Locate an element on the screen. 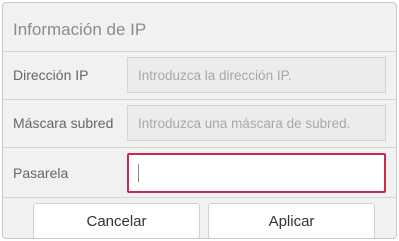  title-divider is located at coordinates (199, 51).